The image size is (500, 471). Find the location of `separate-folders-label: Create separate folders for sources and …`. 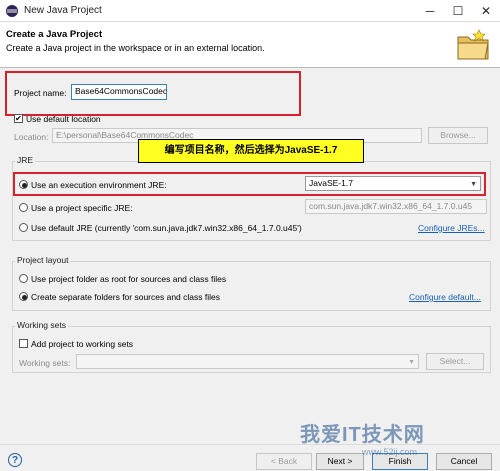

separate-folders-label: Create separate folders for sources and … is located at coordinates (125, 297).